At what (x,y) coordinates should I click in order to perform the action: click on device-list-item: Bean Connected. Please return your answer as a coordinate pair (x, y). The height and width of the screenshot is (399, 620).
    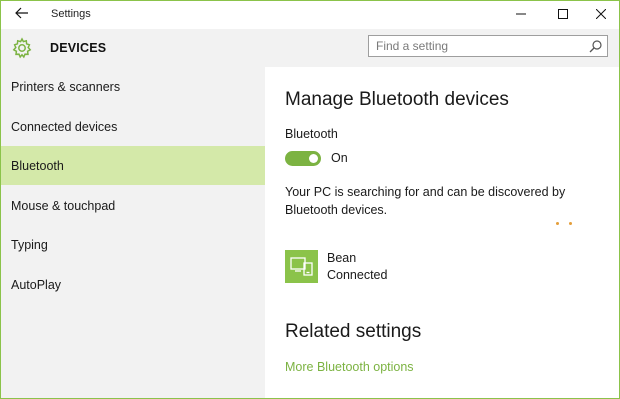
    Looking at the image, I should click on (385, 268).